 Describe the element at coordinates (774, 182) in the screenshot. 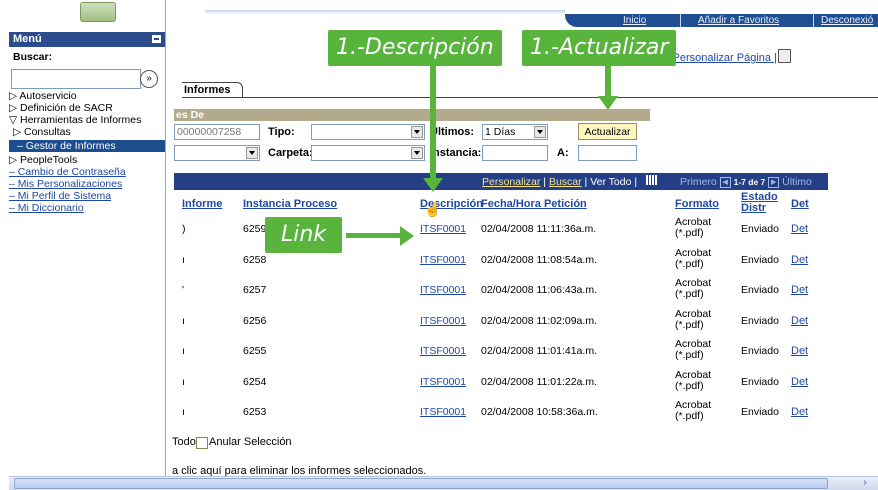

I see `next-arrow-icon: ▶` at that location.